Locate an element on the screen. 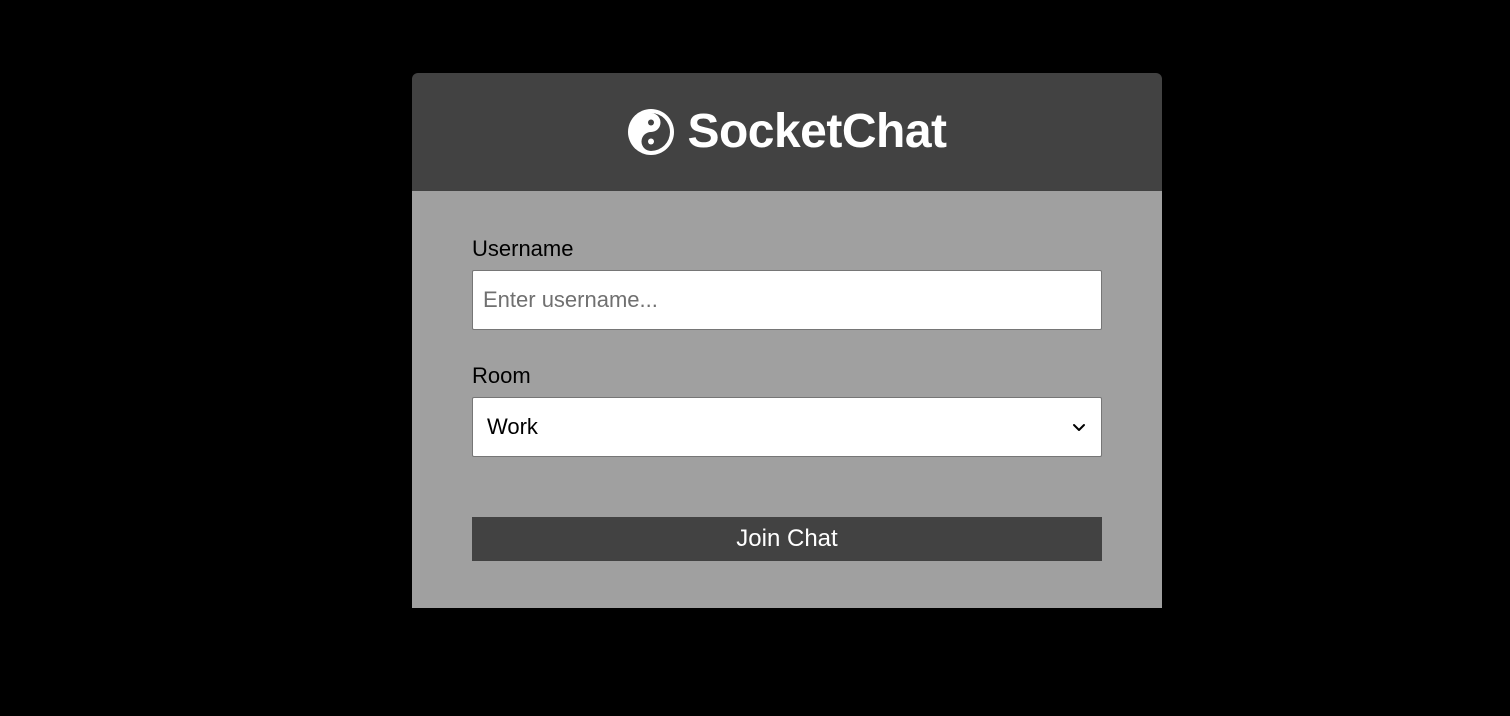 Image resolution: width=1510 pixels, height=716 pixels. brand-title: SocketChat is located at coordinates (817, 131).